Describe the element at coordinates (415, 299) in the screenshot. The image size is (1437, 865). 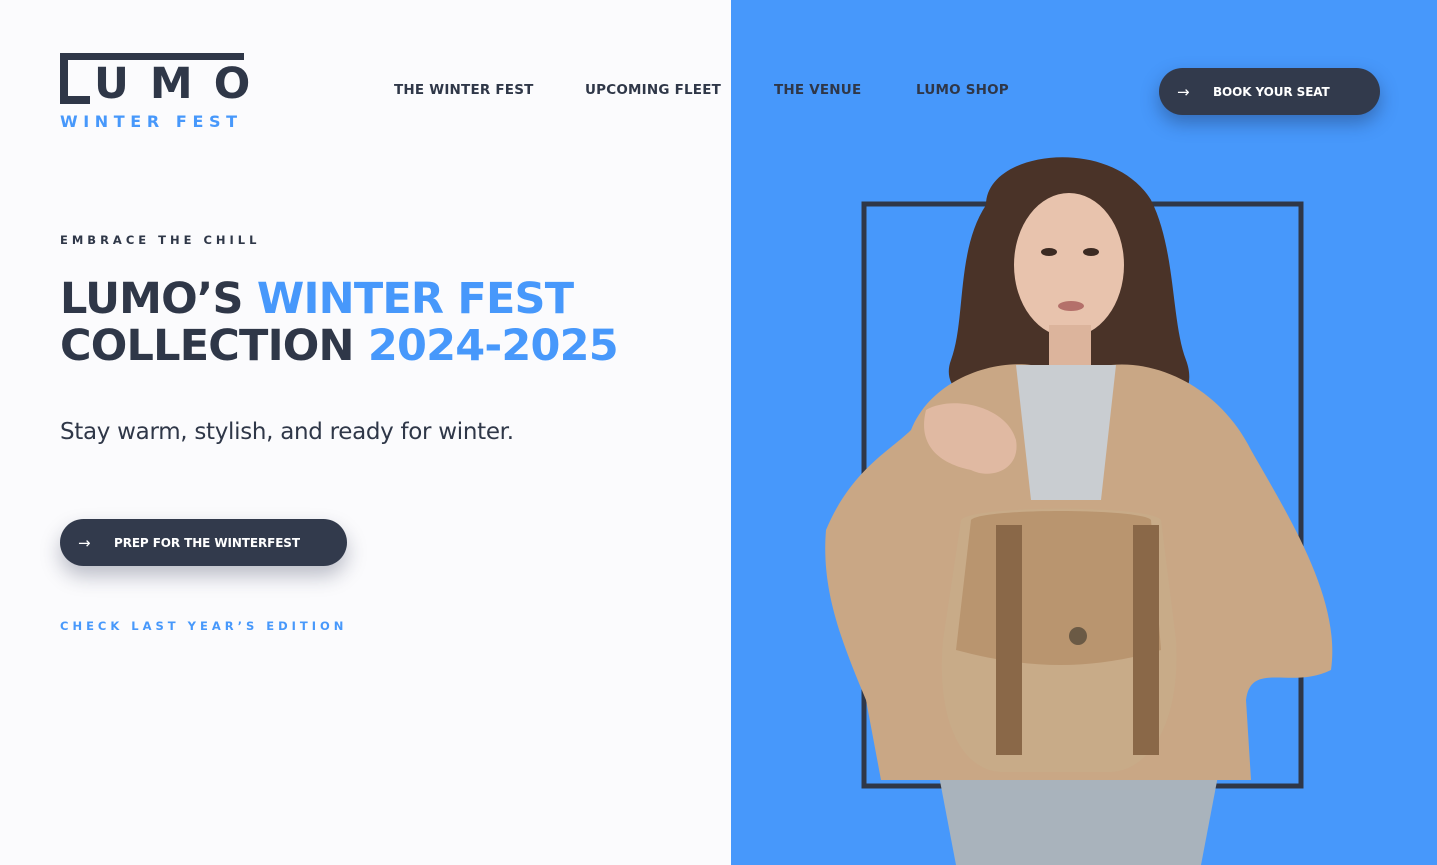
I see `headline-line1-accent: WINTER FEST` at that location.